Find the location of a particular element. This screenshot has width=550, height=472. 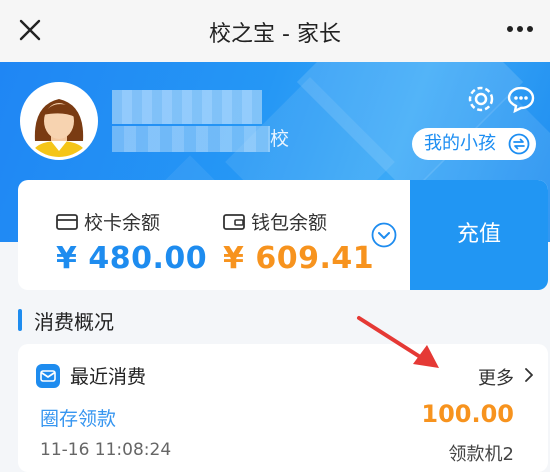

more-label: 更多 is located at coordinates (496, 378).